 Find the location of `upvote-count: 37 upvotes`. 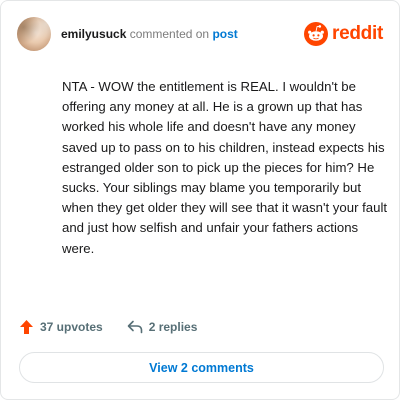

upvote-count: 37 upvotes is located at coordinates (71, 327).